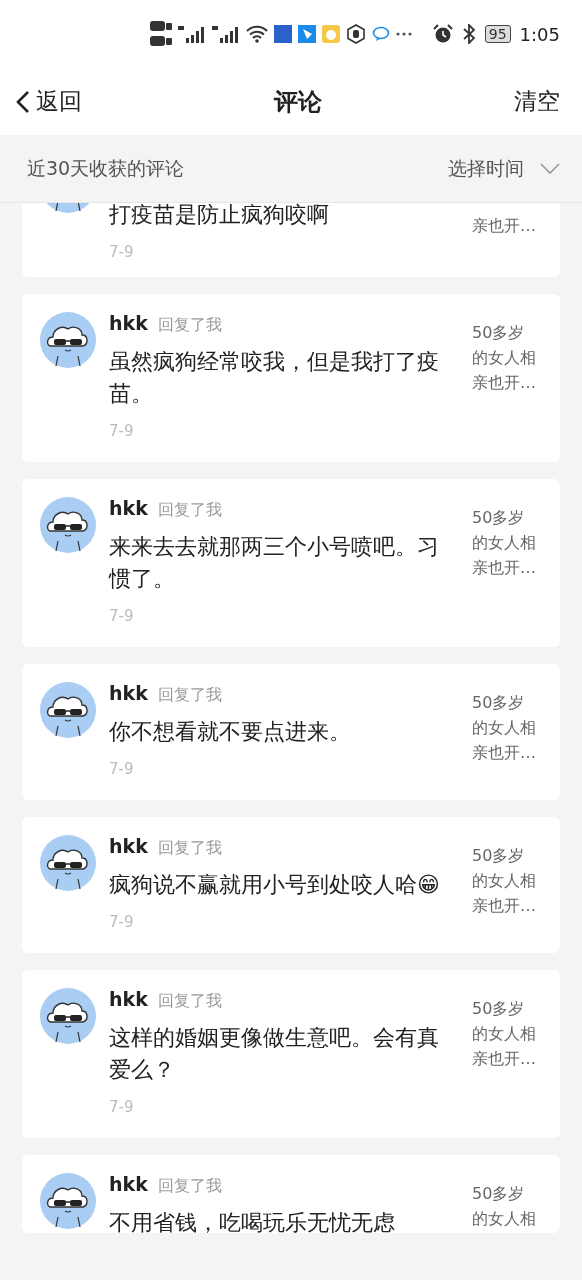 The height and width of the screenshot is (1280, 582). I want to click on comment-text: 这样的婚姻更像做生意吧。会有真爱么？, so click(274, 1054).